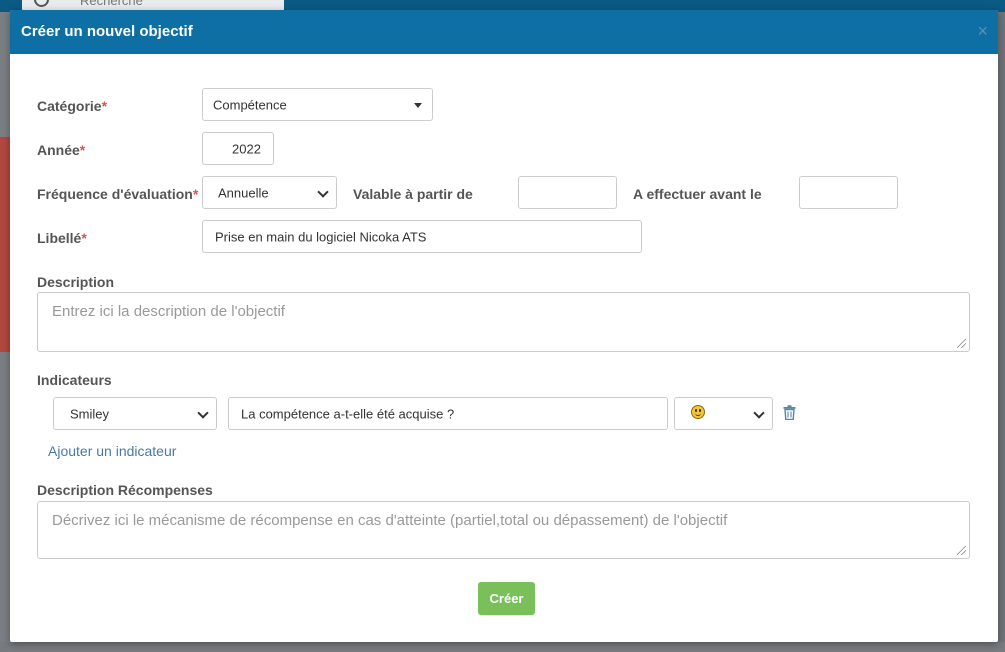  Describe the element at coordinates (848, 192) in the screenshot. I see `effectuer-date-input` at that location.